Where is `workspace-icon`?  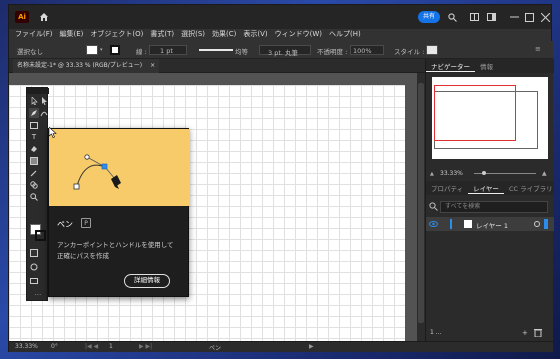 workspace-icon is located at coordinates (491, 17).